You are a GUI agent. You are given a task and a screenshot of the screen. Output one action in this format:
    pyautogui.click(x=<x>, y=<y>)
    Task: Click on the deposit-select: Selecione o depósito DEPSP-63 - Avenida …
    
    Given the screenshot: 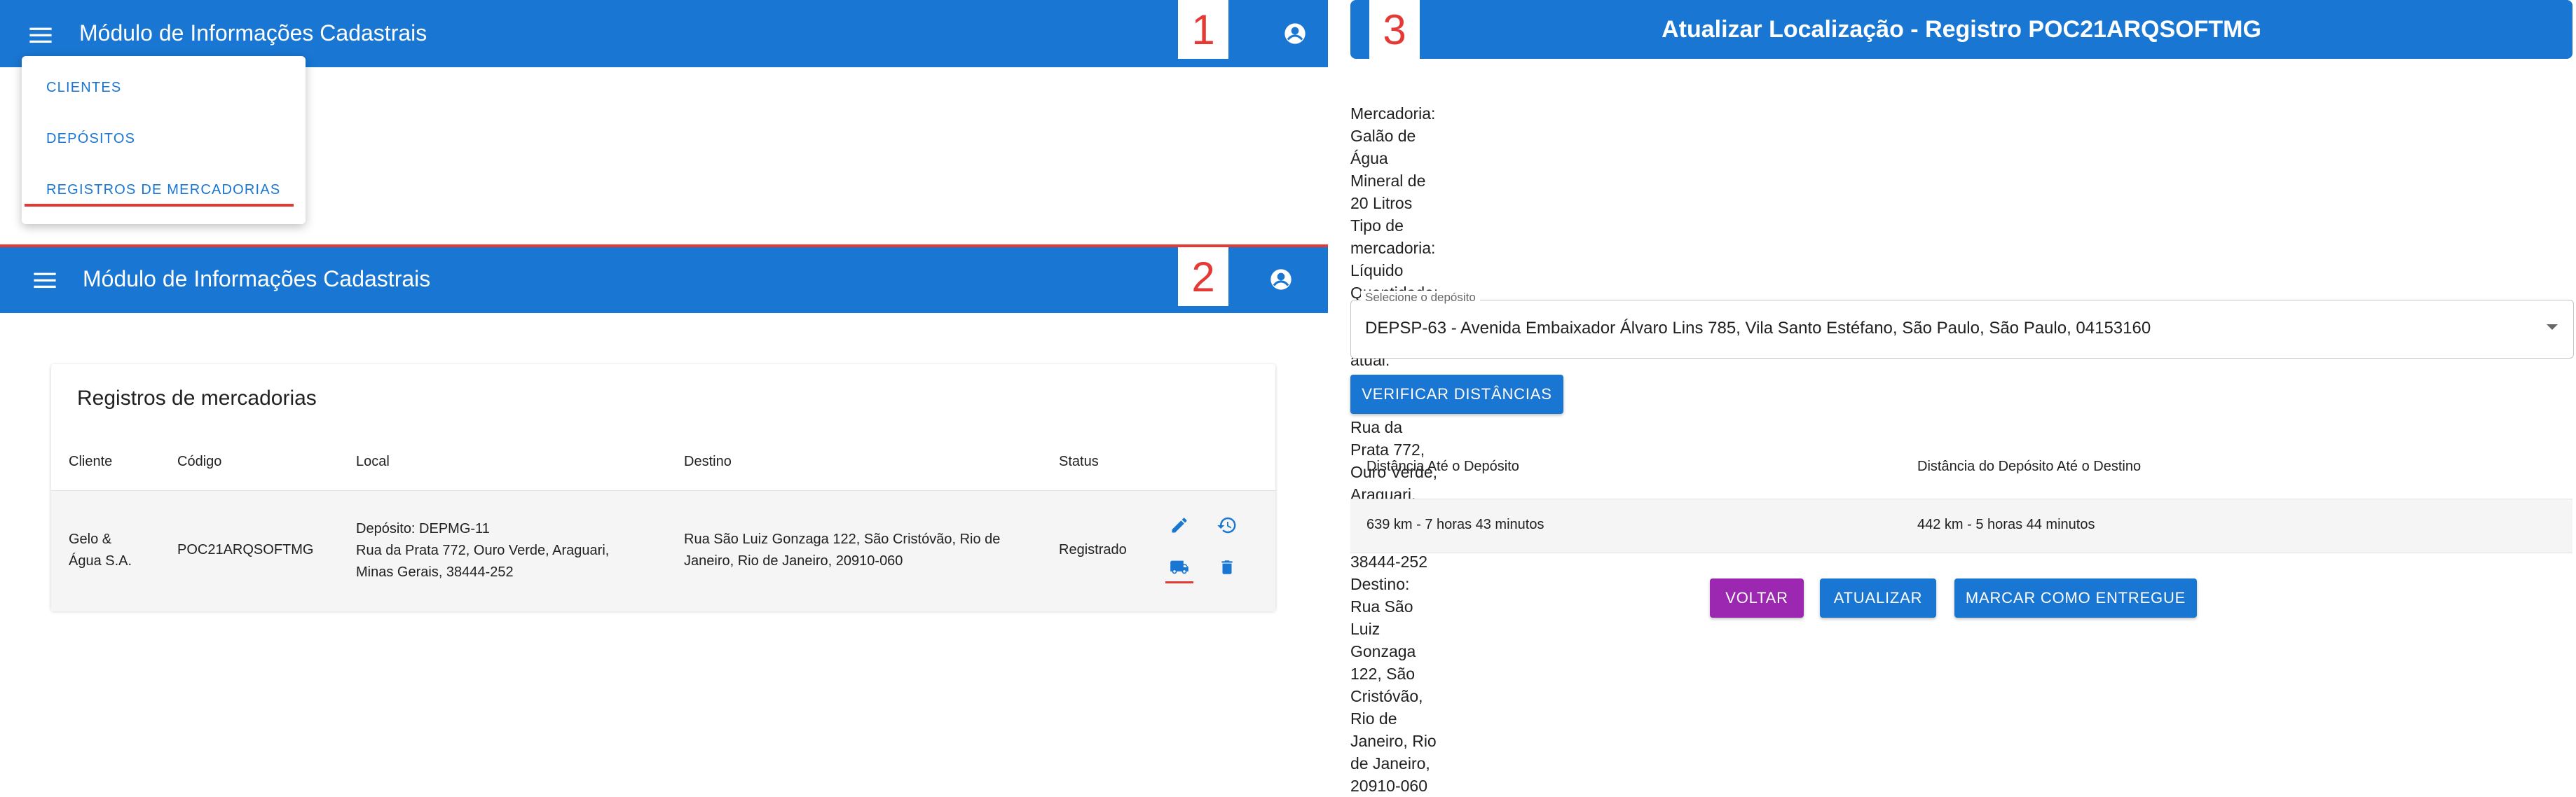 What is the action you would take?
    pyautogui.click(x=1962, y=325)
    